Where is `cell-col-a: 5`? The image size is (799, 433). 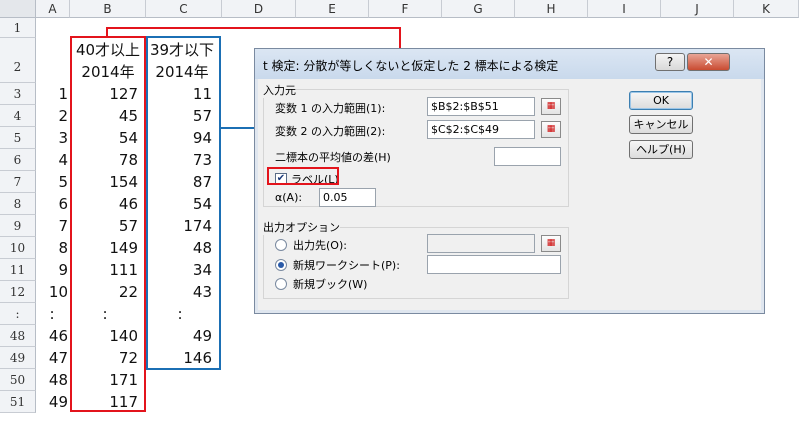 cell-col-a: 5 is located at coordinates (52, 182).